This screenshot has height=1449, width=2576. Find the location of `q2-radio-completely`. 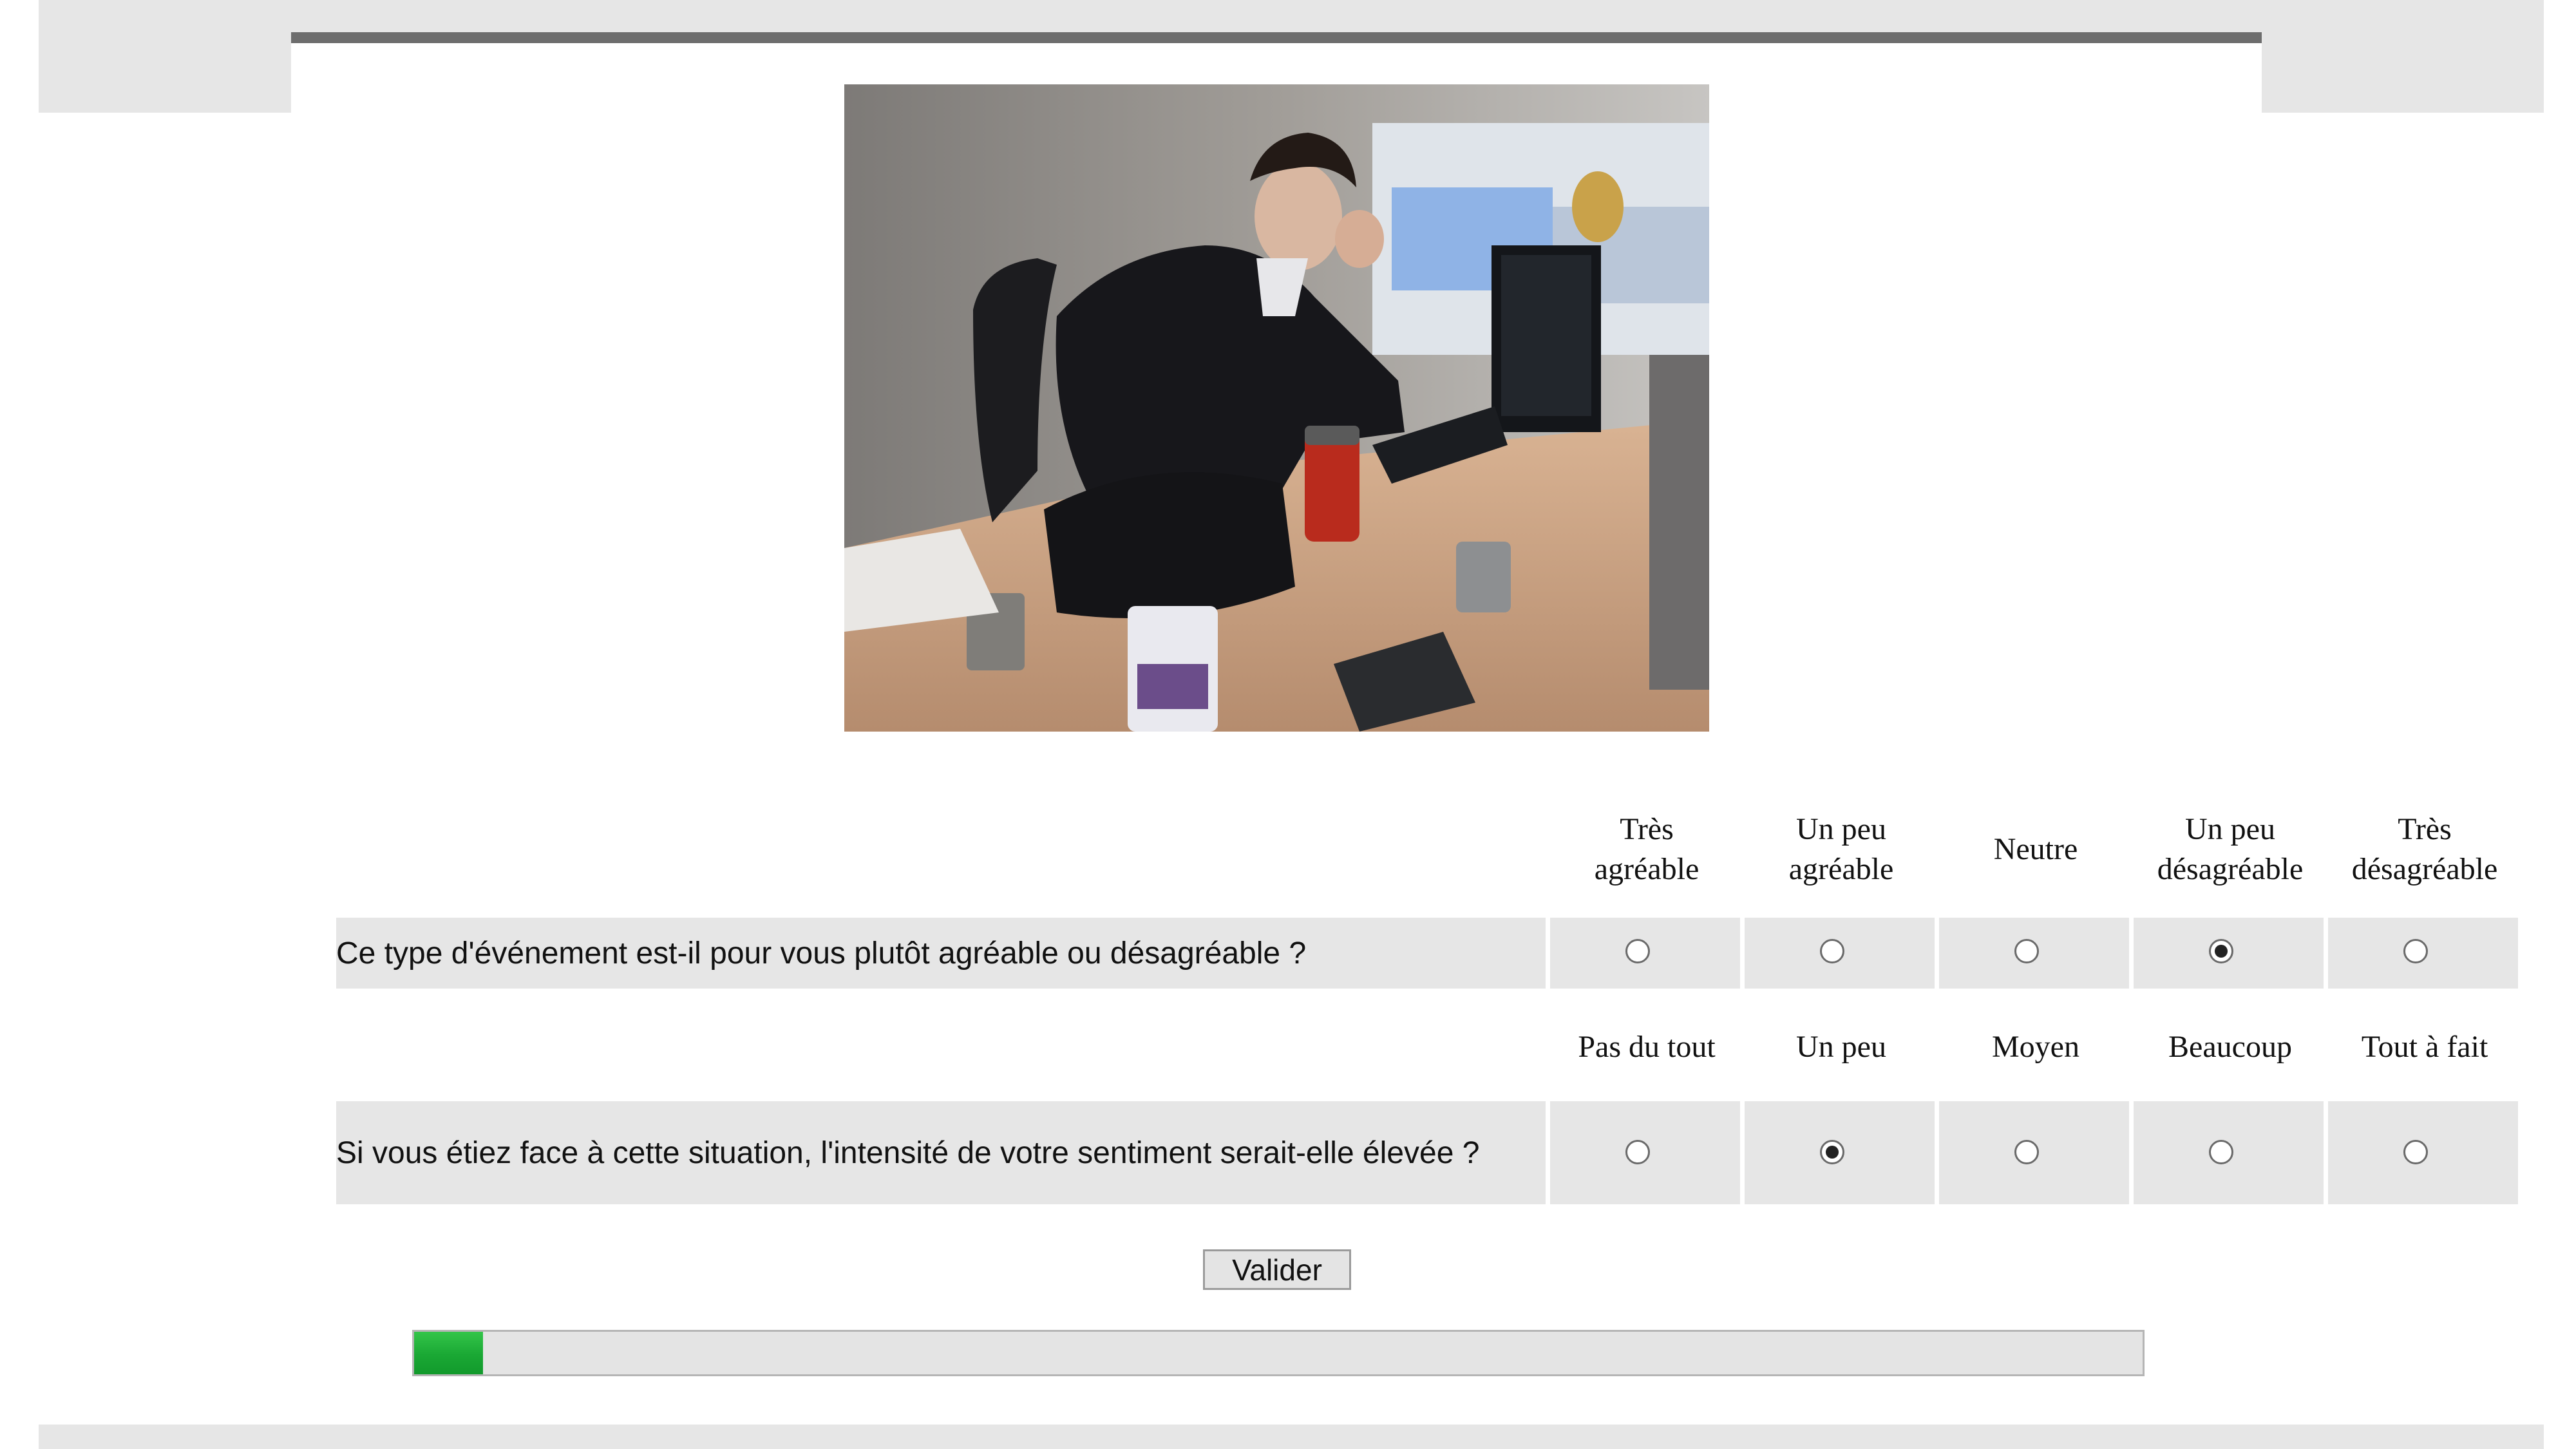

q2-radio-completely is located at coordinates (2415, 1152).